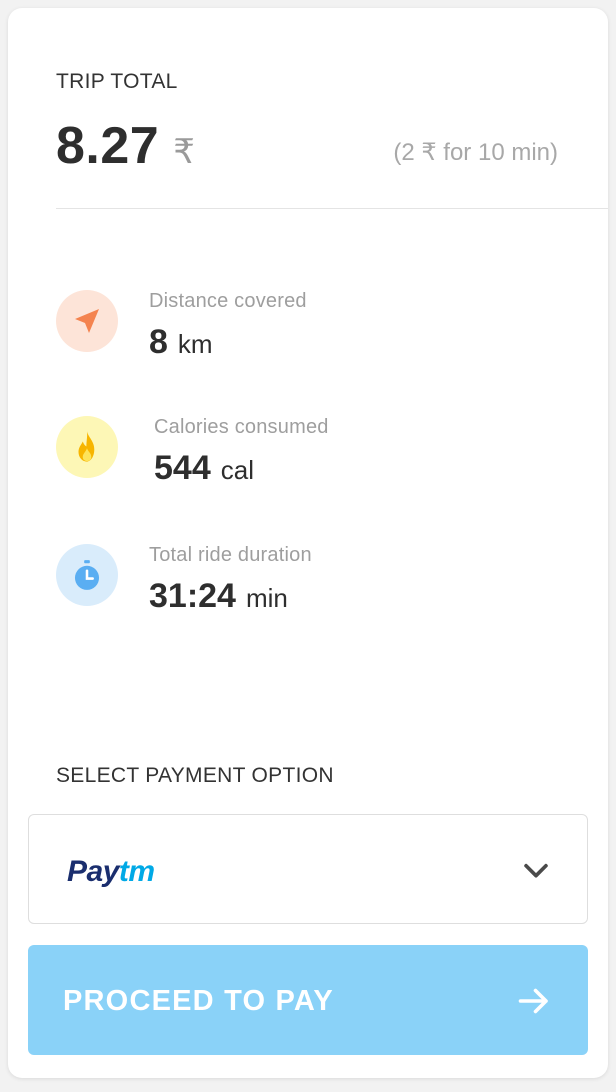  Describe the element at coordinates (237, 470) in the screenshot. I see `stat-unit: cal` at that location.